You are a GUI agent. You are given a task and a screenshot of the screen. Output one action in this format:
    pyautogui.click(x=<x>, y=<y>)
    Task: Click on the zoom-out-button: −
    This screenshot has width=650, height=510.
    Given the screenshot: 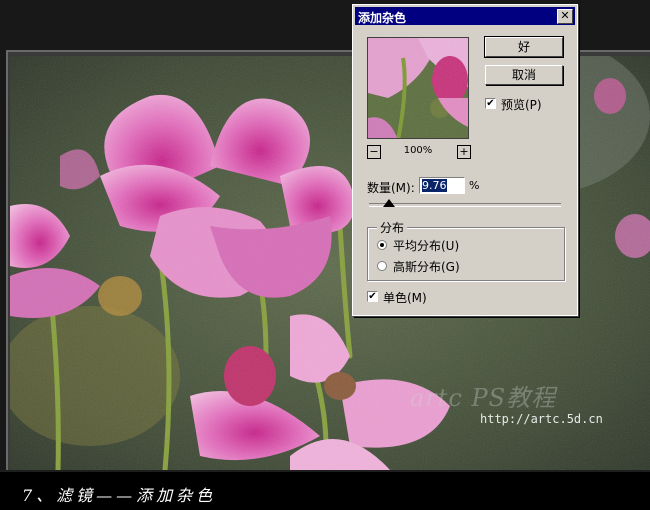 What is the action you would take?
    pyautogui.click(x=374, y=152)
    